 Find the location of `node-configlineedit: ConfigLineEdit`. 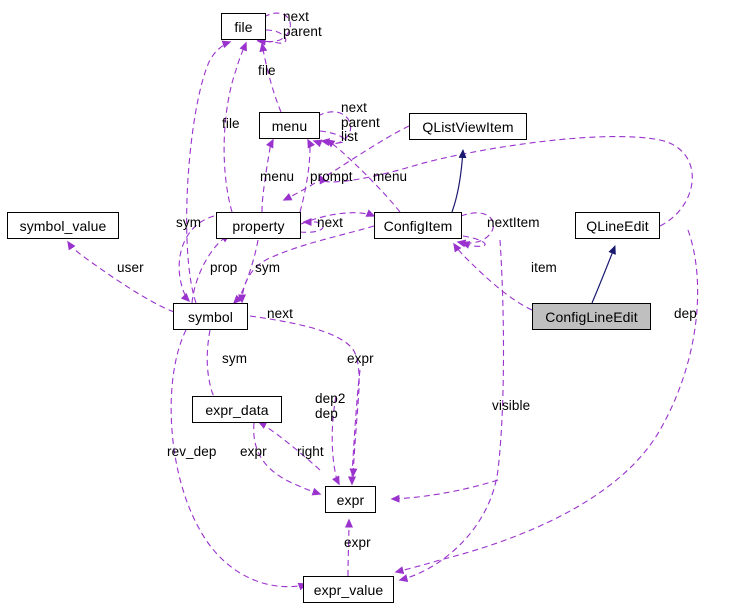

node-configlineedit: ConfigLineEdit is located at coordinates (591, 316).